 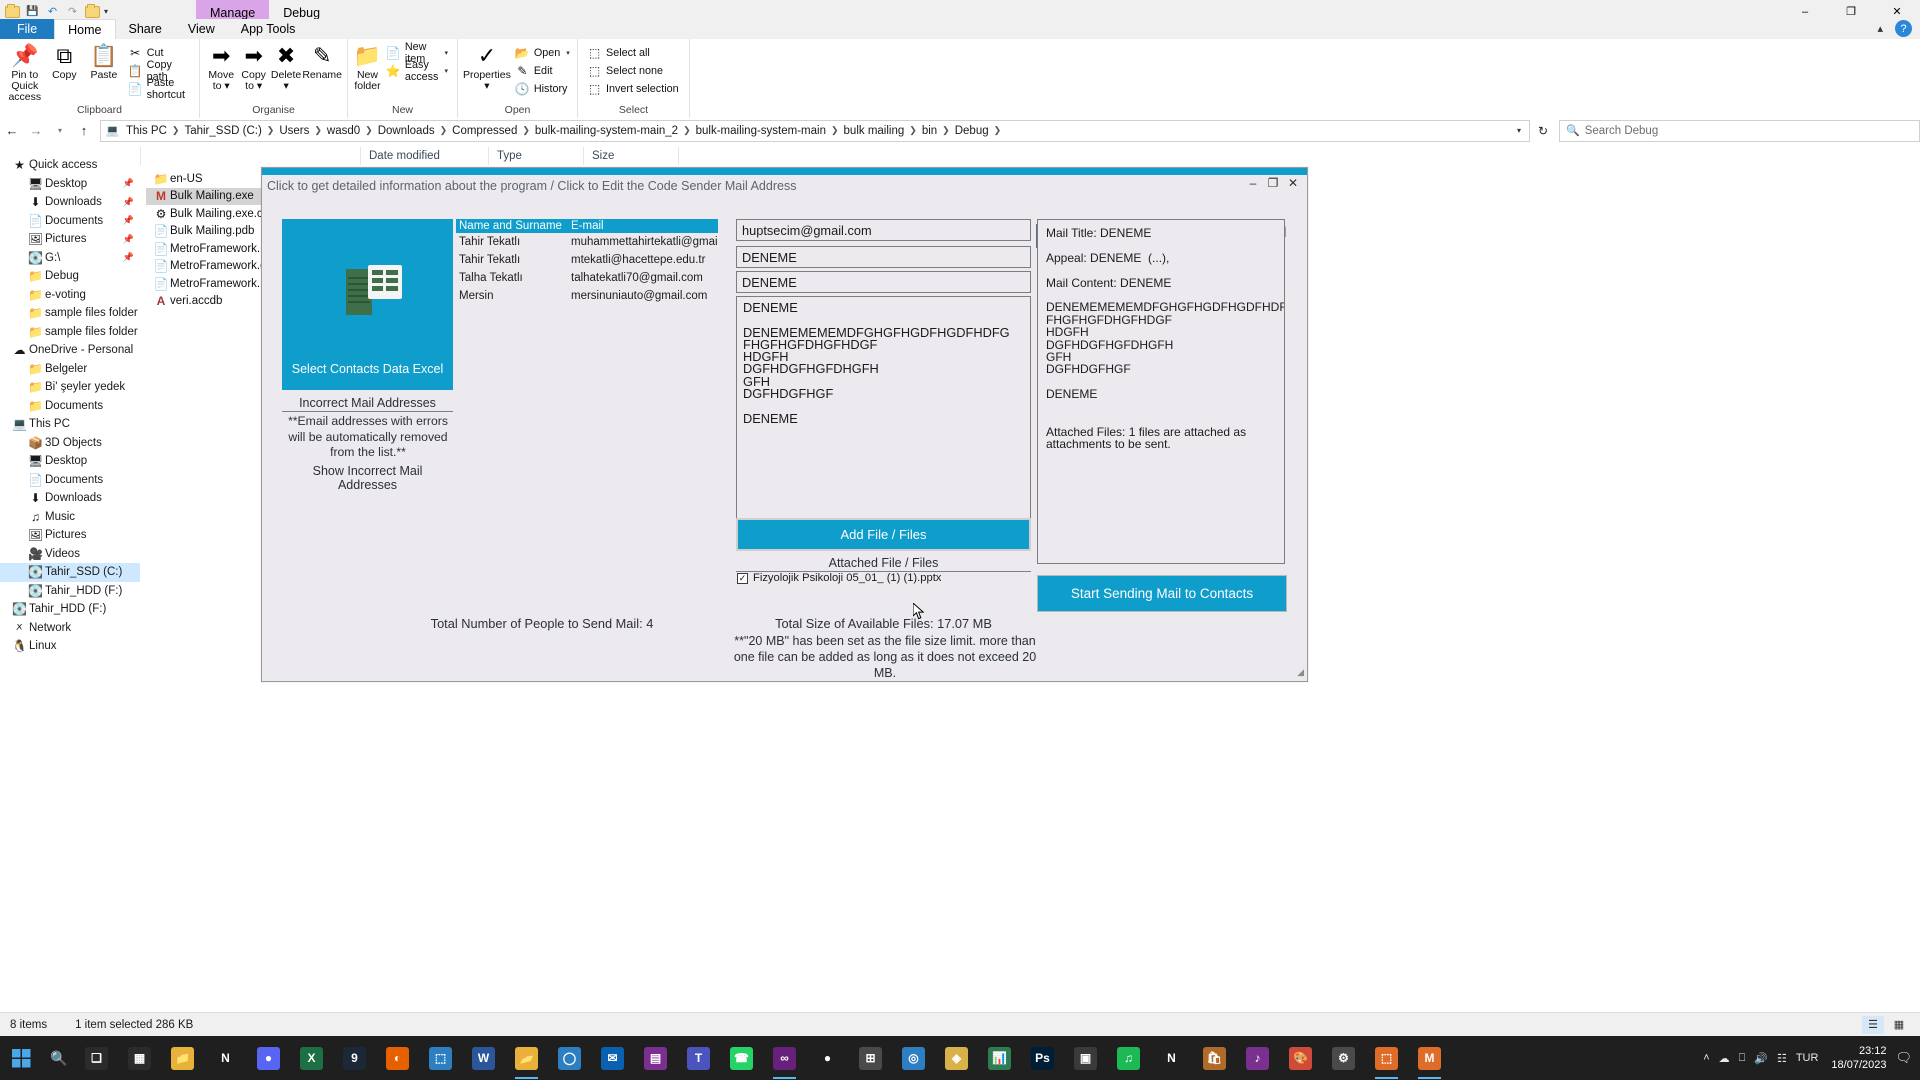 I want to click on incorrect-mail-addresses-link: Incorrect Mail Addresses, so click(x=367, y=404).